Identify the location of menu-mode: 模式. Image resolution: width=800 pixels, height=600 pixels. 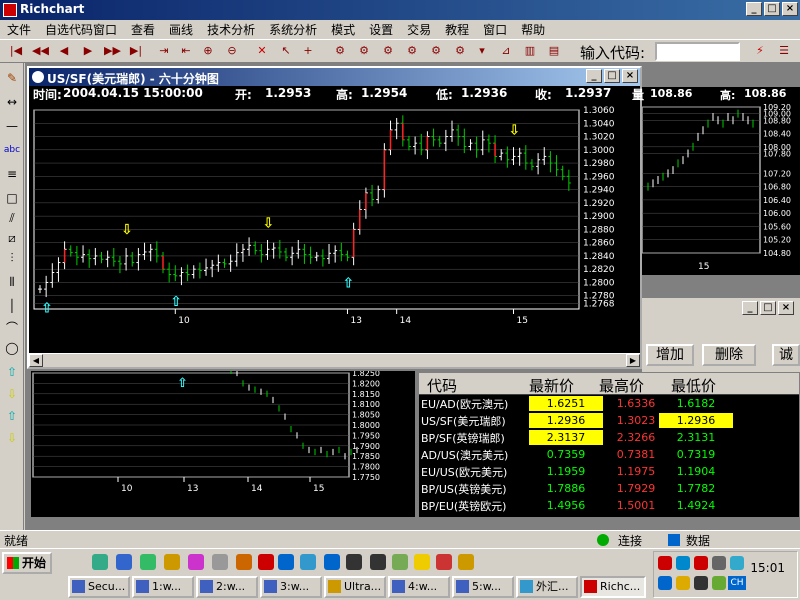
(343, 29).